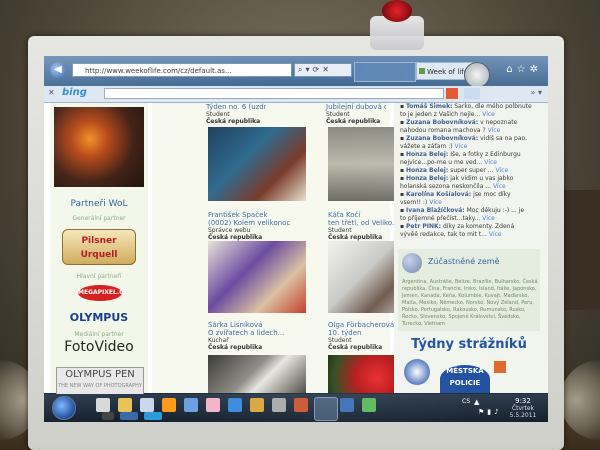 The image size is (600, 450). Describe the element at coordinates (100, 374) in the screenshot. I see `olympus-pen-title: OLYMPUS PEN` at that location.